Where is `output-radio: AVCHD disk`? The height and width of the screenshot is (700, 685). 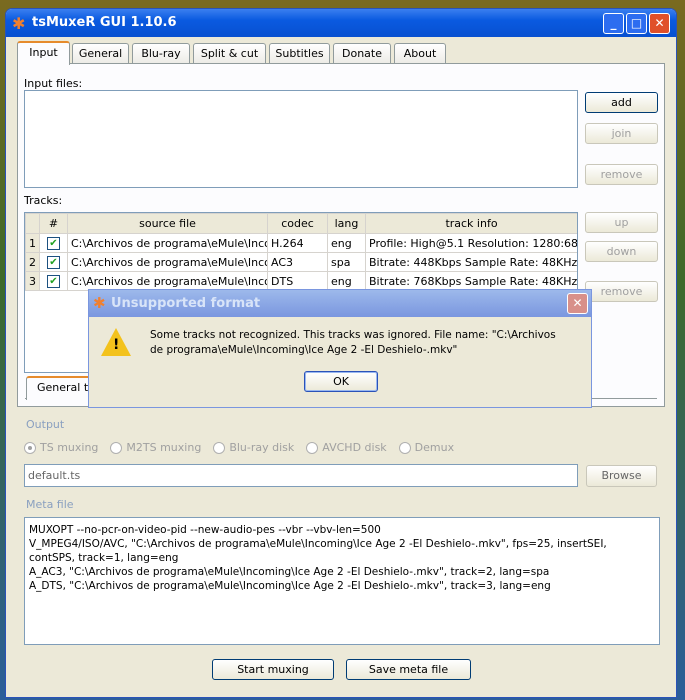
output-radio: AVCHD disk is located at coordinates (346, 447).